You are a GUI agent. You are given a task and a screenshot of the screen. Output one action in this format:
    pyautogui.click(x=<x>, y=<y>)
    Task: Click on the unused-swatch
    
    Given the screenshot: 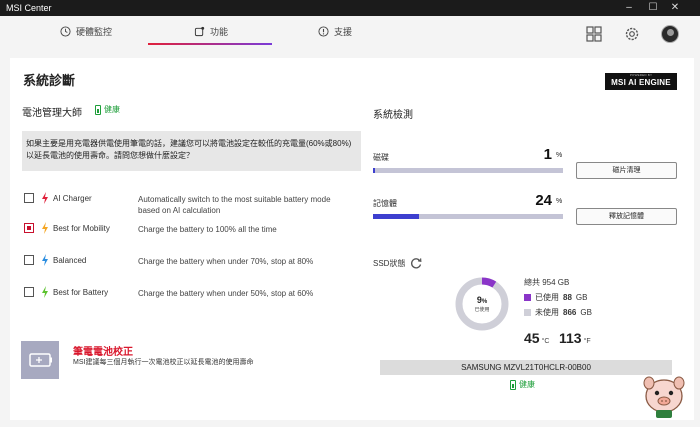 What is the action you would take?
    pyautogui.click(x=527, y=312)
    